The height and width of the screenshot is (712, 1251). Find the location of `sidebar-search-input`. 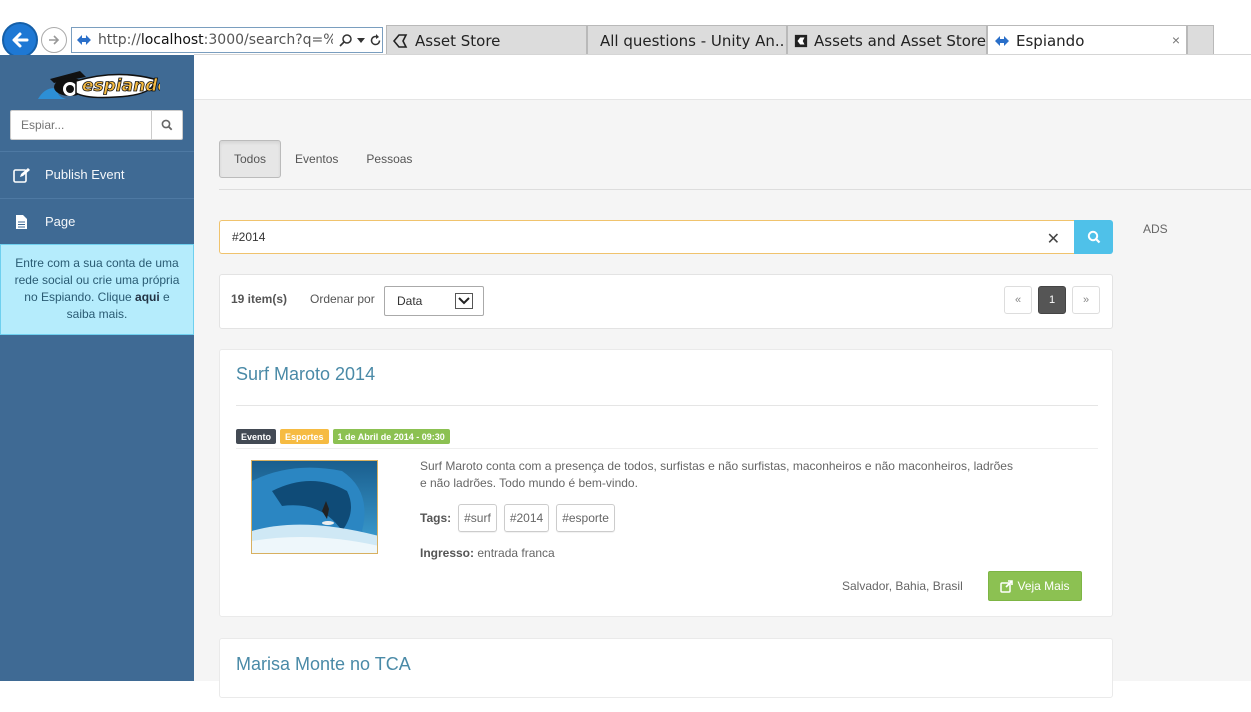

sidebar-search-input is located at coordinates (81, 125).